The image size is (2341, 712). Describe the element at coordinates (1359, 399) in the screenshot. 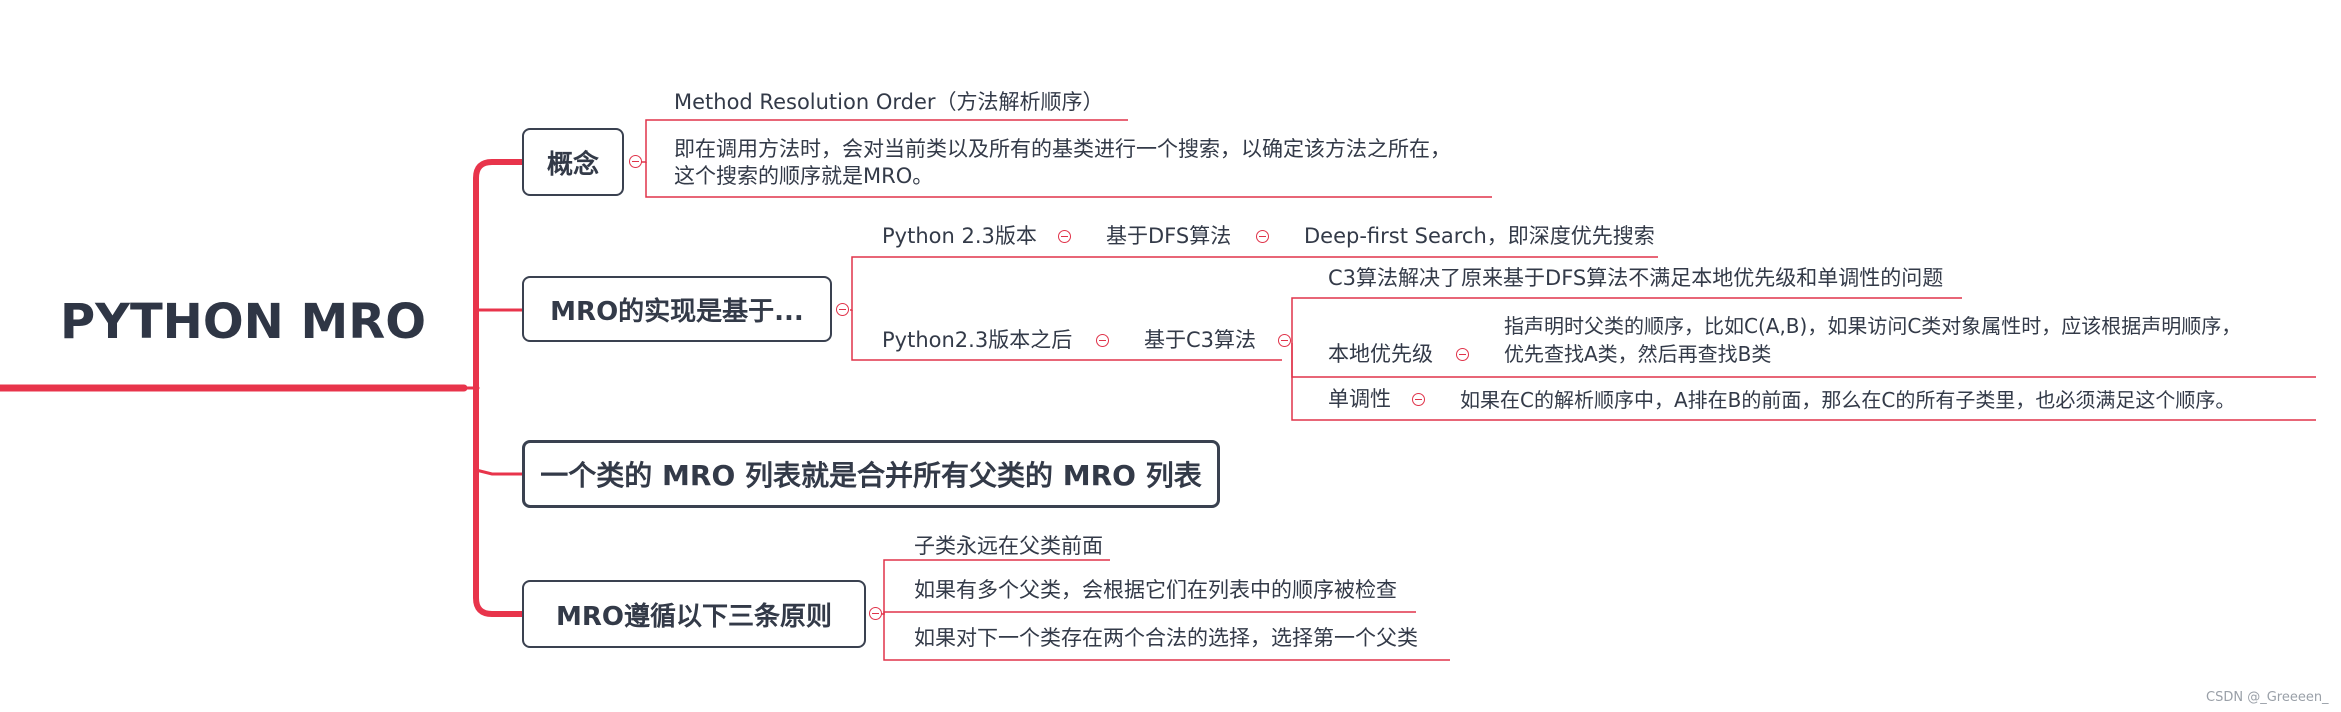

I see `impl-monotonic: 单调性` at that location.